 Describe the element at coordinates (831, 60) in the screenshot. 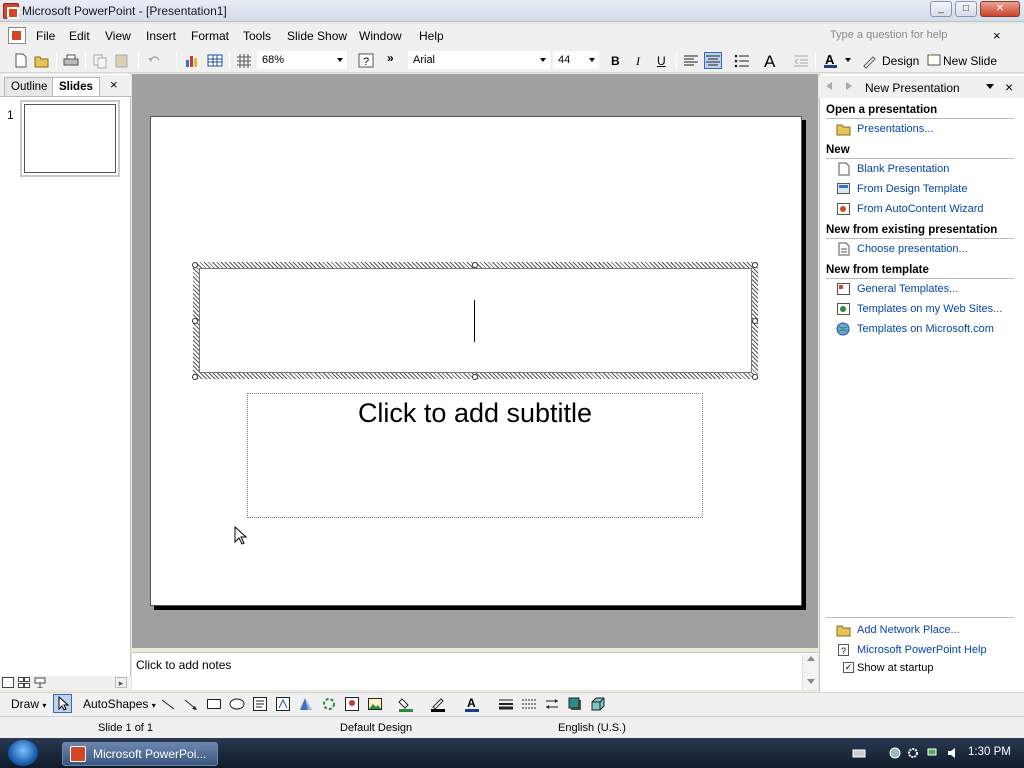

I see `font-color-icon: A` at that location.